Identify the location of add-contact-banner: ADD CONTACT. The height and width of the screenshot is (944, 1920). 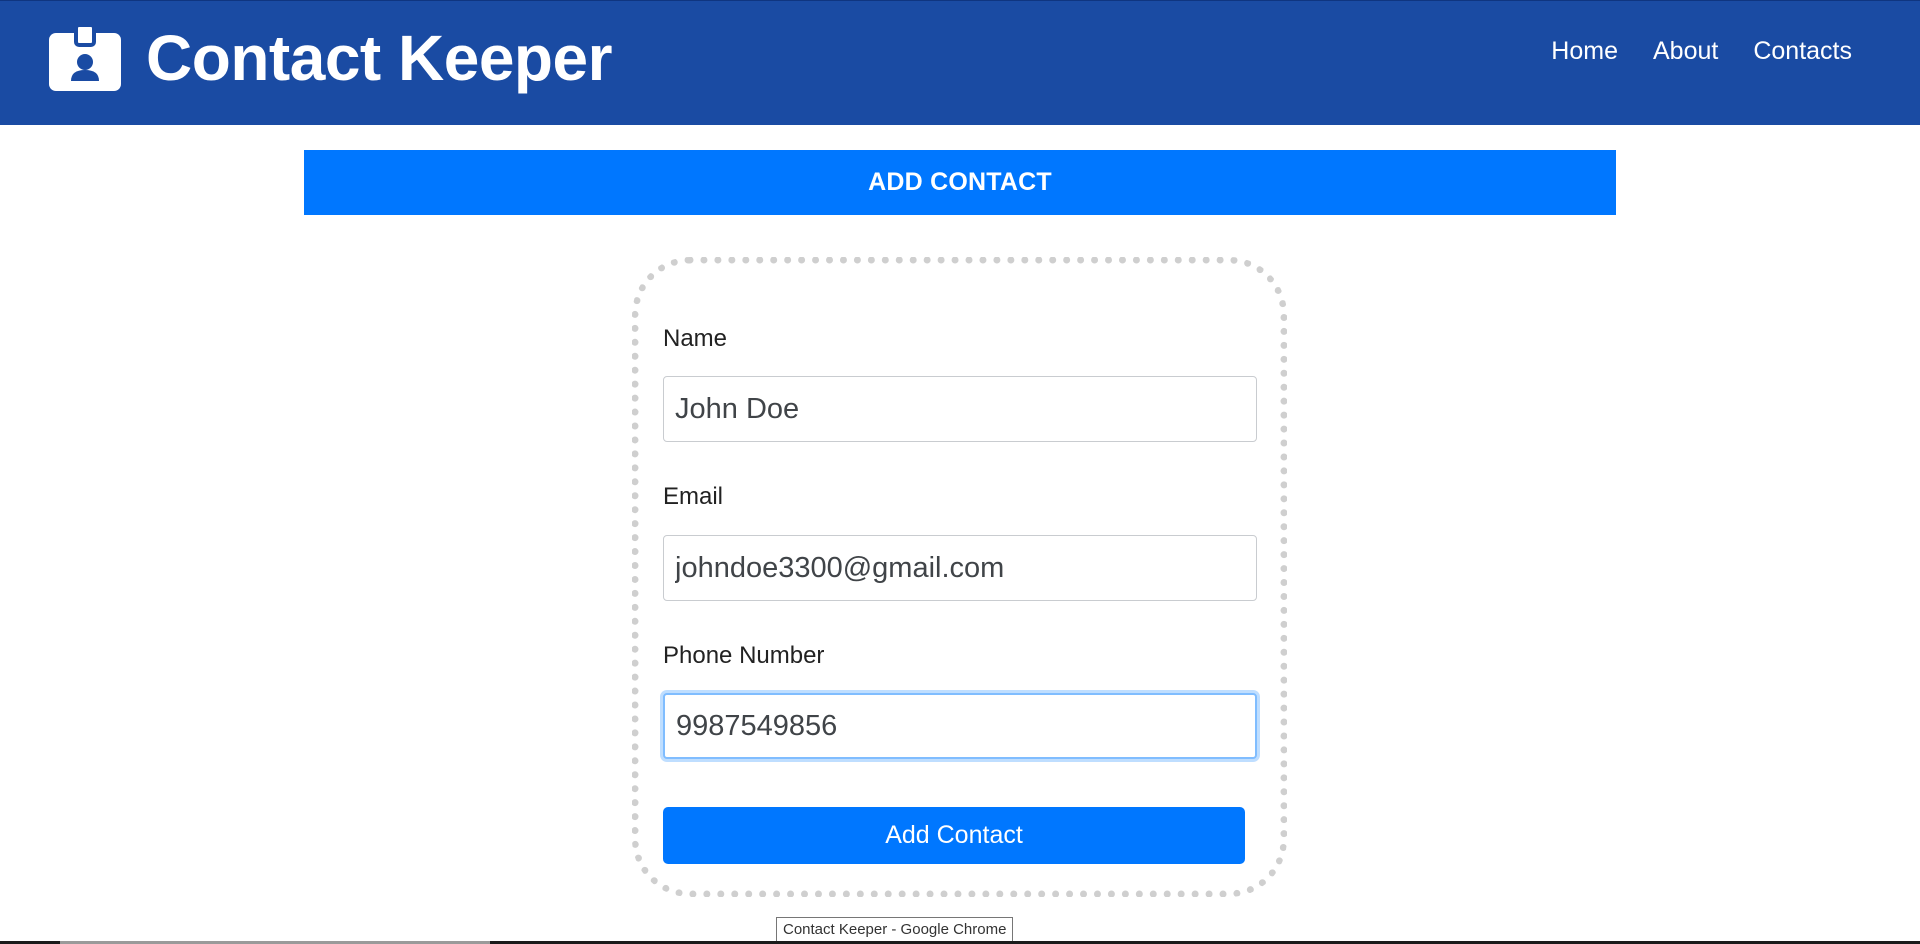
(960, 182).